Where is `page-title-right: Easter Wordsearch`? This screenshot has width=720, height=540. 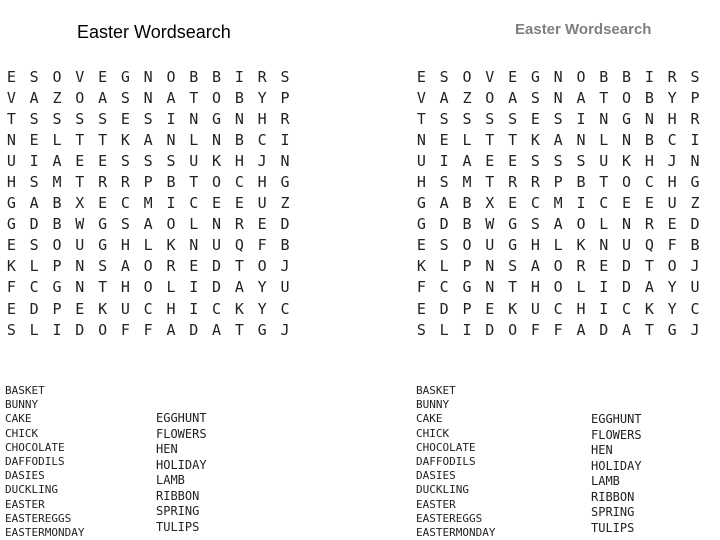
page-title-right: Easter Wordsearch is located at coordinates (583, 29).